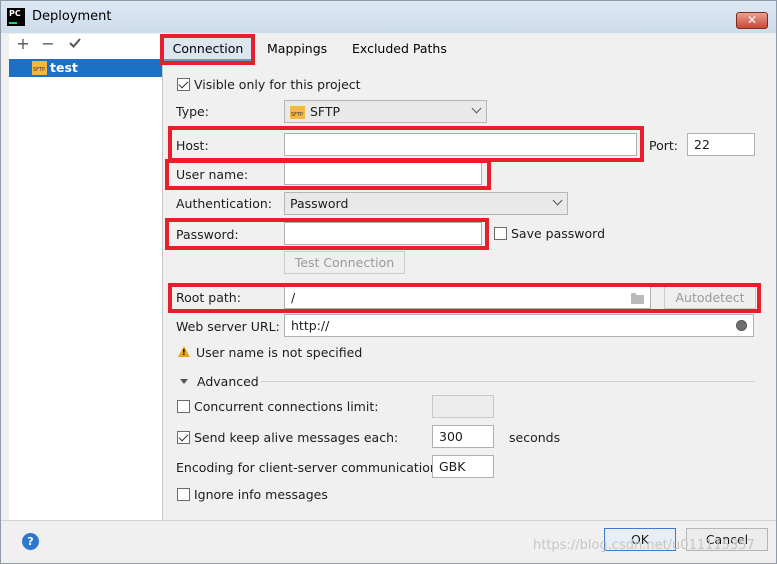  What do you see at coordinates (207, 234) in the screenshot?
I see `password-label: Password:` at bounding box center [207, 234].